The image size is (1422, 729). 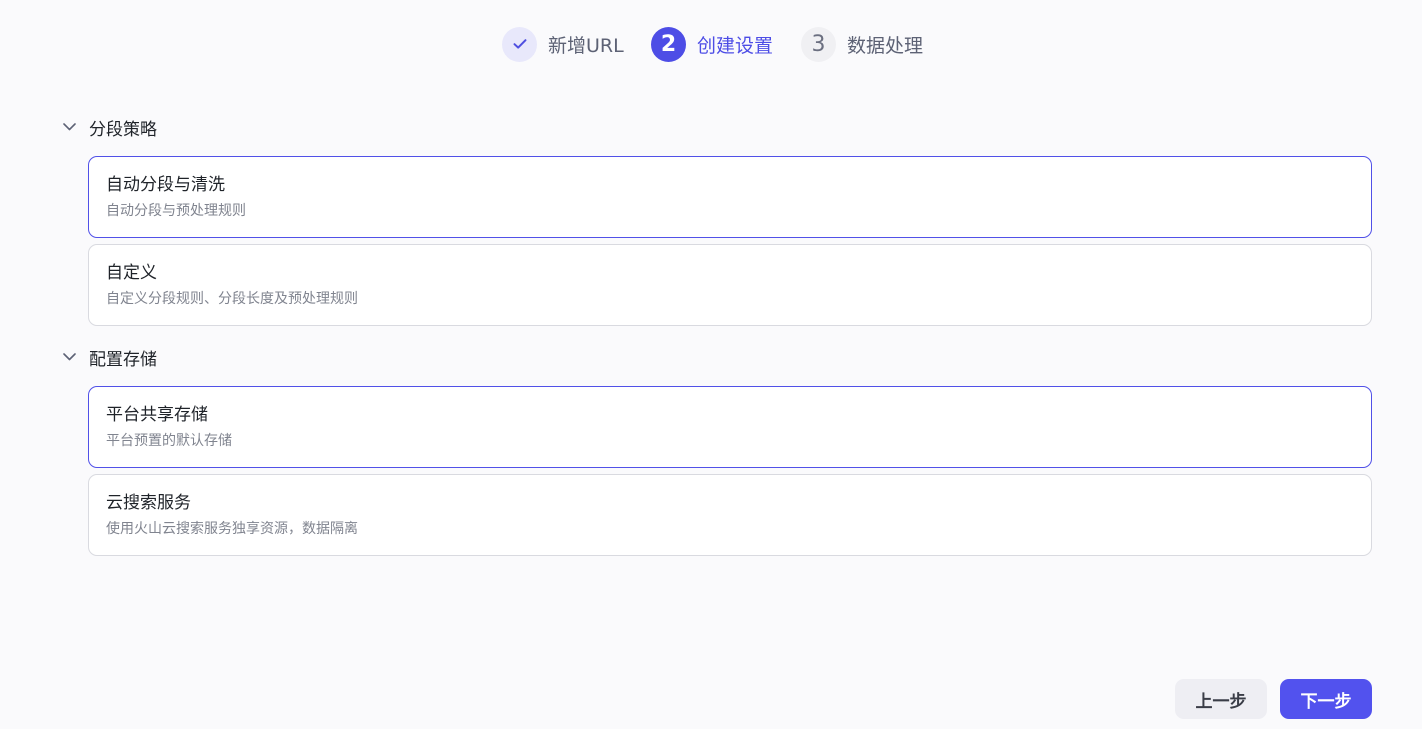 I want to click on section-title: 配置存储, so click(x=123, y=359).